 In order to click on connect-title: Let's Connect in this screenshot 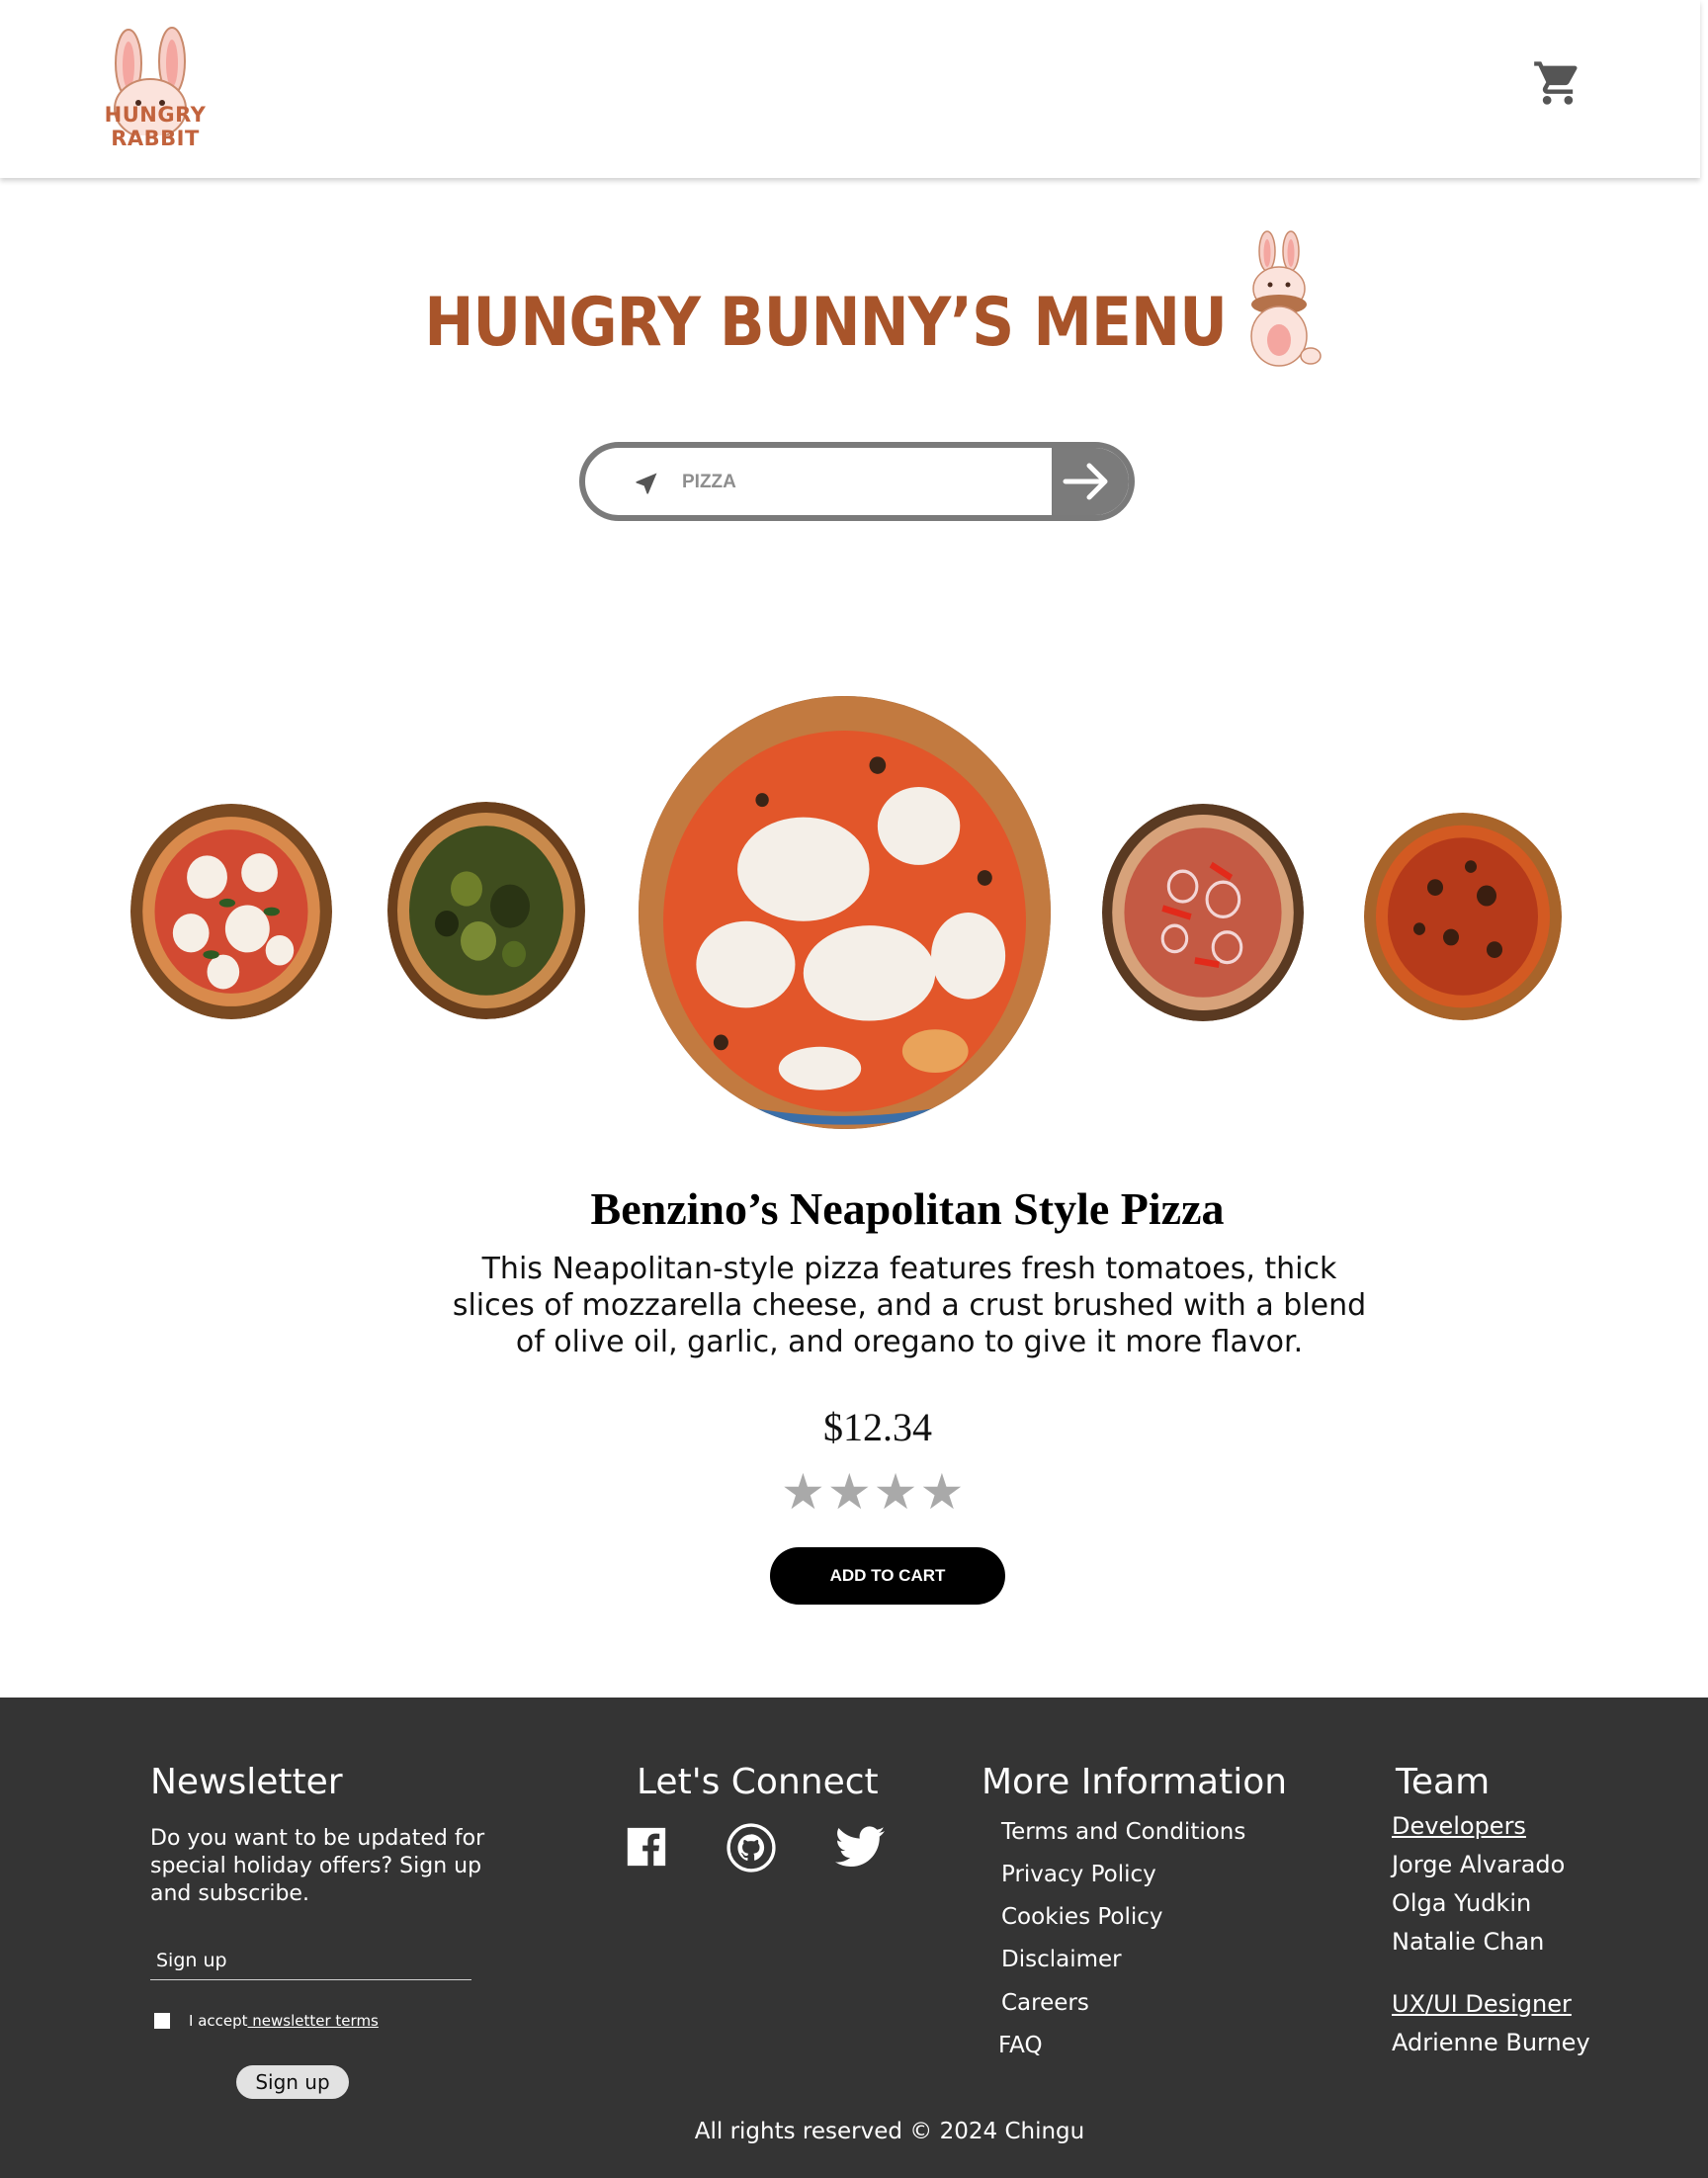, I will do `click(758, 1782)`.